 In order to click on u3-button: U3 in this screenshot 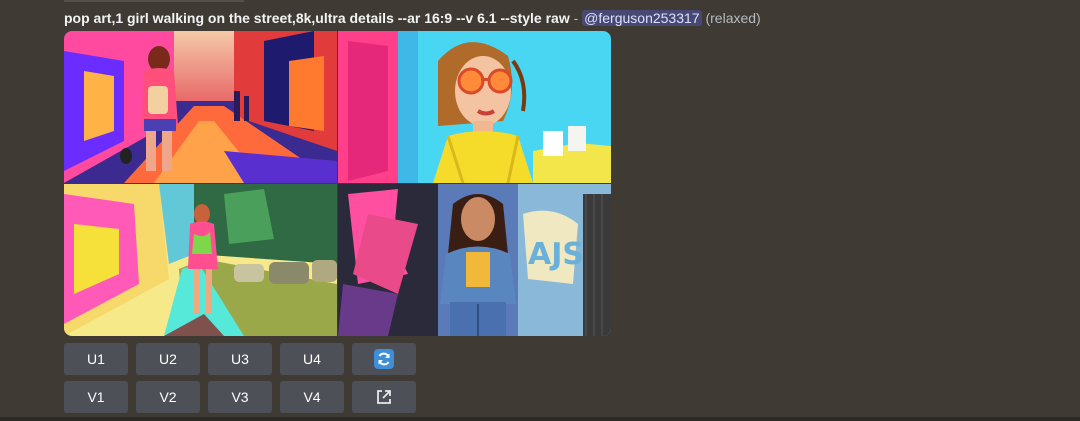, I will do `click(240, 359)`.